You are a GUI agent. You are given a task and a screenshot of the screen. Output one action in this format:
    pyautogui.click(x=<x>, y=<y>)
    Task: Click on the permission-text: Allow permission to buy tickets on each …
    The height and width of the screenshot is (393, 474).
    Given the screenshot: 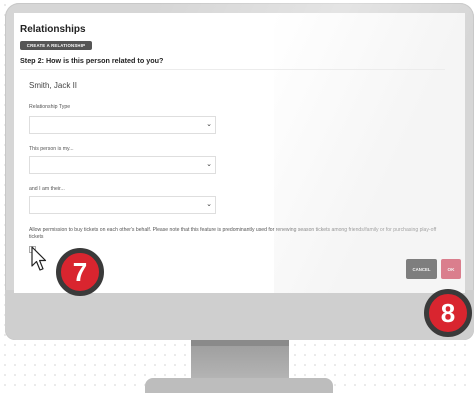 What is the action you would take?
    pyautogui.click(x=233, y=233)
    